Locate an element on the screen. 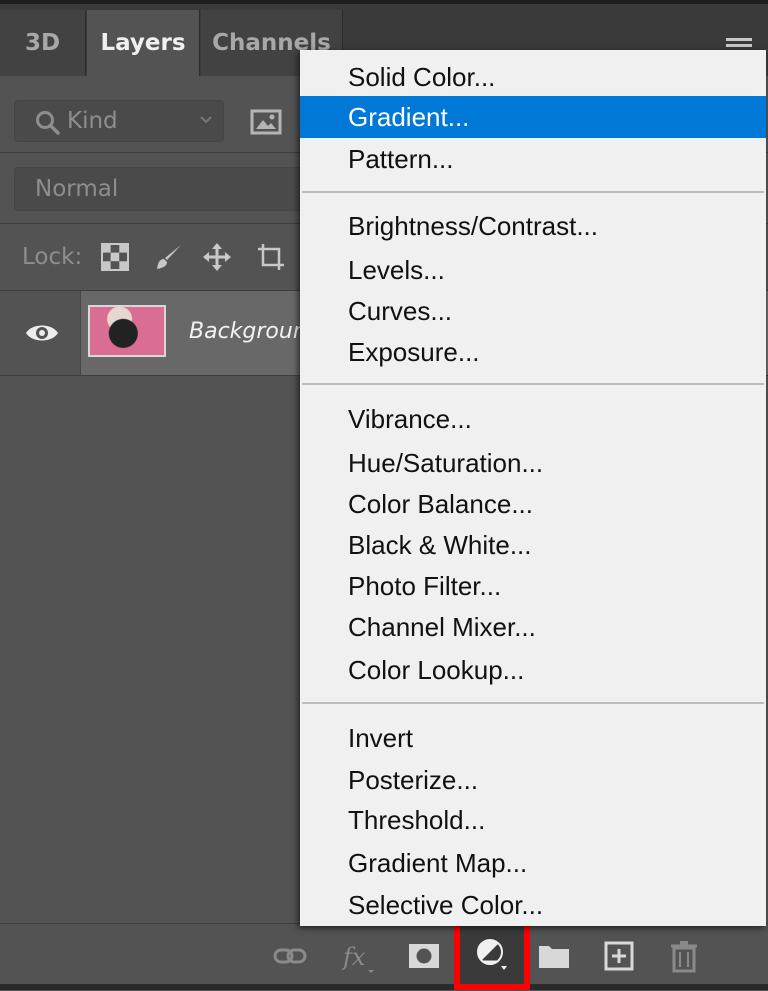  blend-mode-select: Normal is located at coordinates (179, 189).